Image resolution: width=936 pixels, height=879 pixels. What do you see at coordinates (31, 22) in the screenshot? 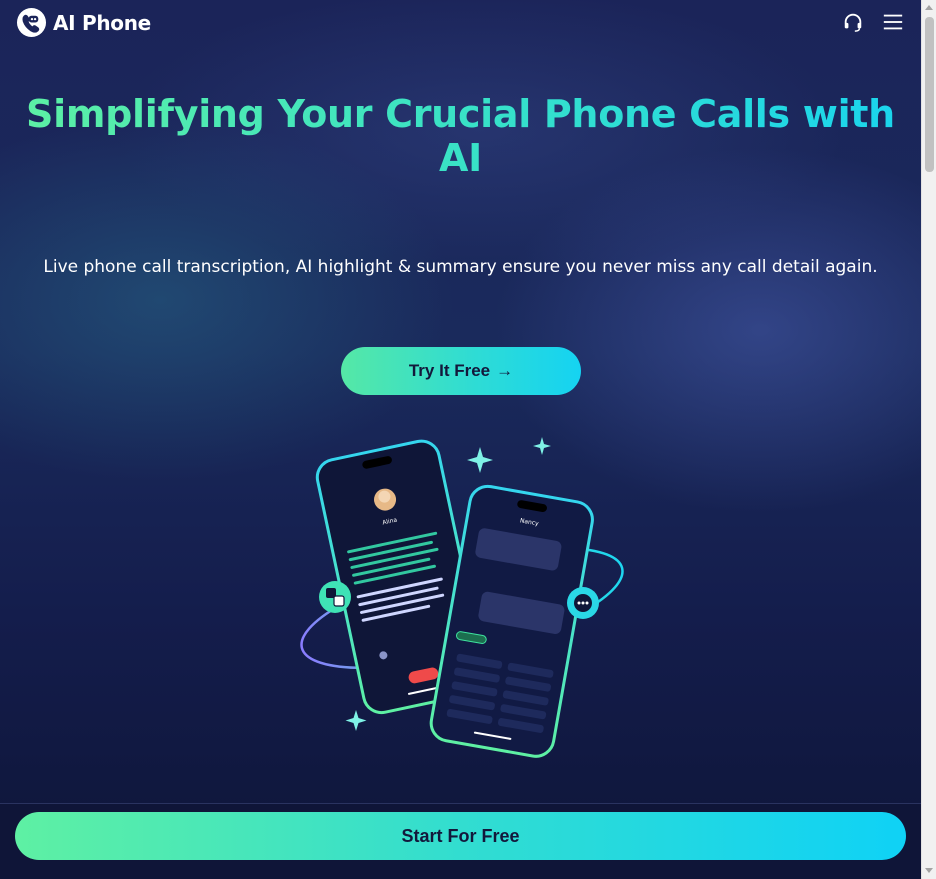
I see `ai-phone-logo-icon` at bounding box center [31, 22].